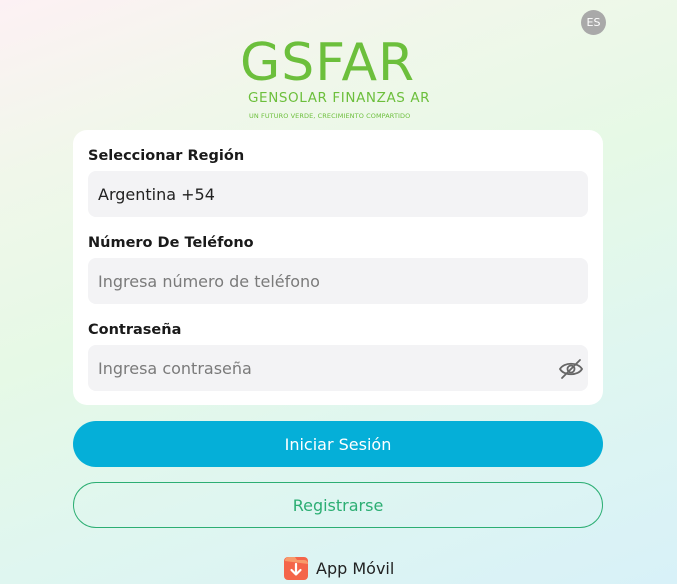 The width and height of the screenshot is (677, 584). Describe the element at coordinates (318, 281) in the screenshot. I see `phone-input` at that location.